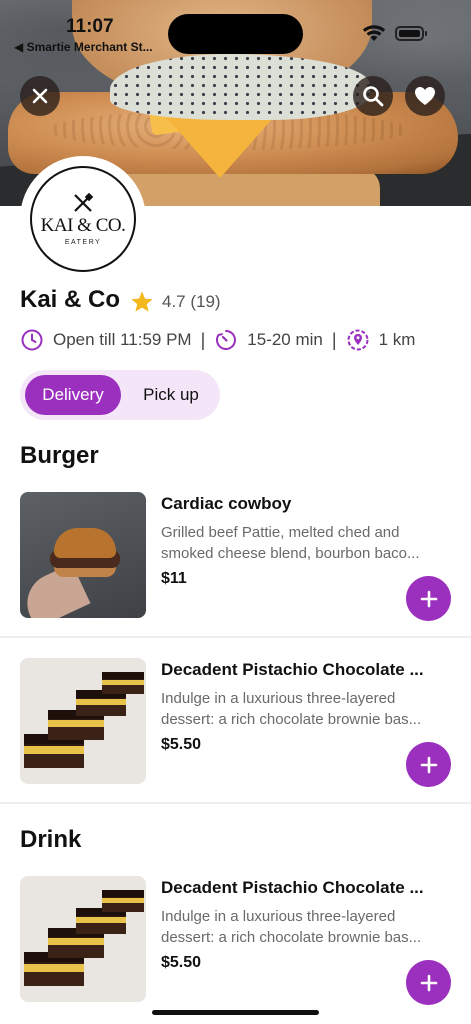 This screenshot has width=471, height=1024. I want to click on logo-name: KAI & CO., so click(83, 225).